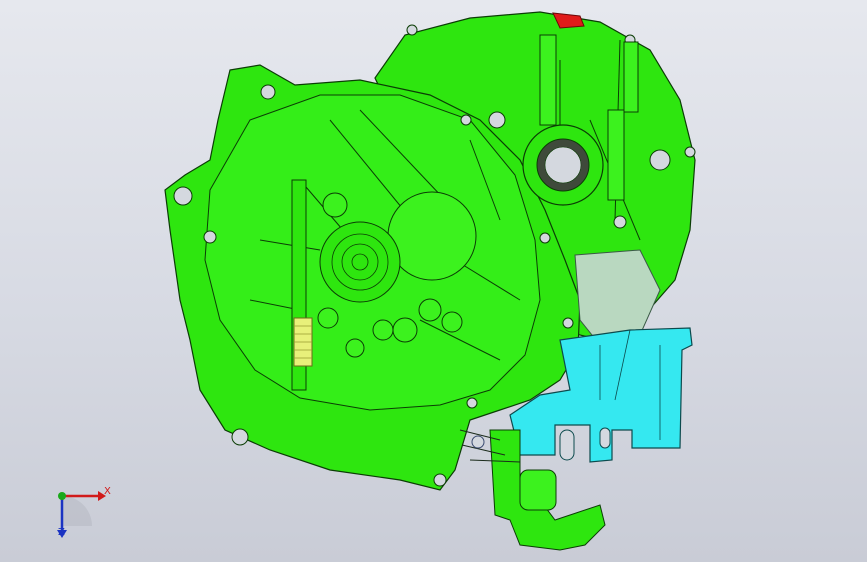 This screenshot has height=562, width=867. What do you see at coordinates (432, 236) in the screenshot?
I see `boss-large` at bounding box center [432, 236].